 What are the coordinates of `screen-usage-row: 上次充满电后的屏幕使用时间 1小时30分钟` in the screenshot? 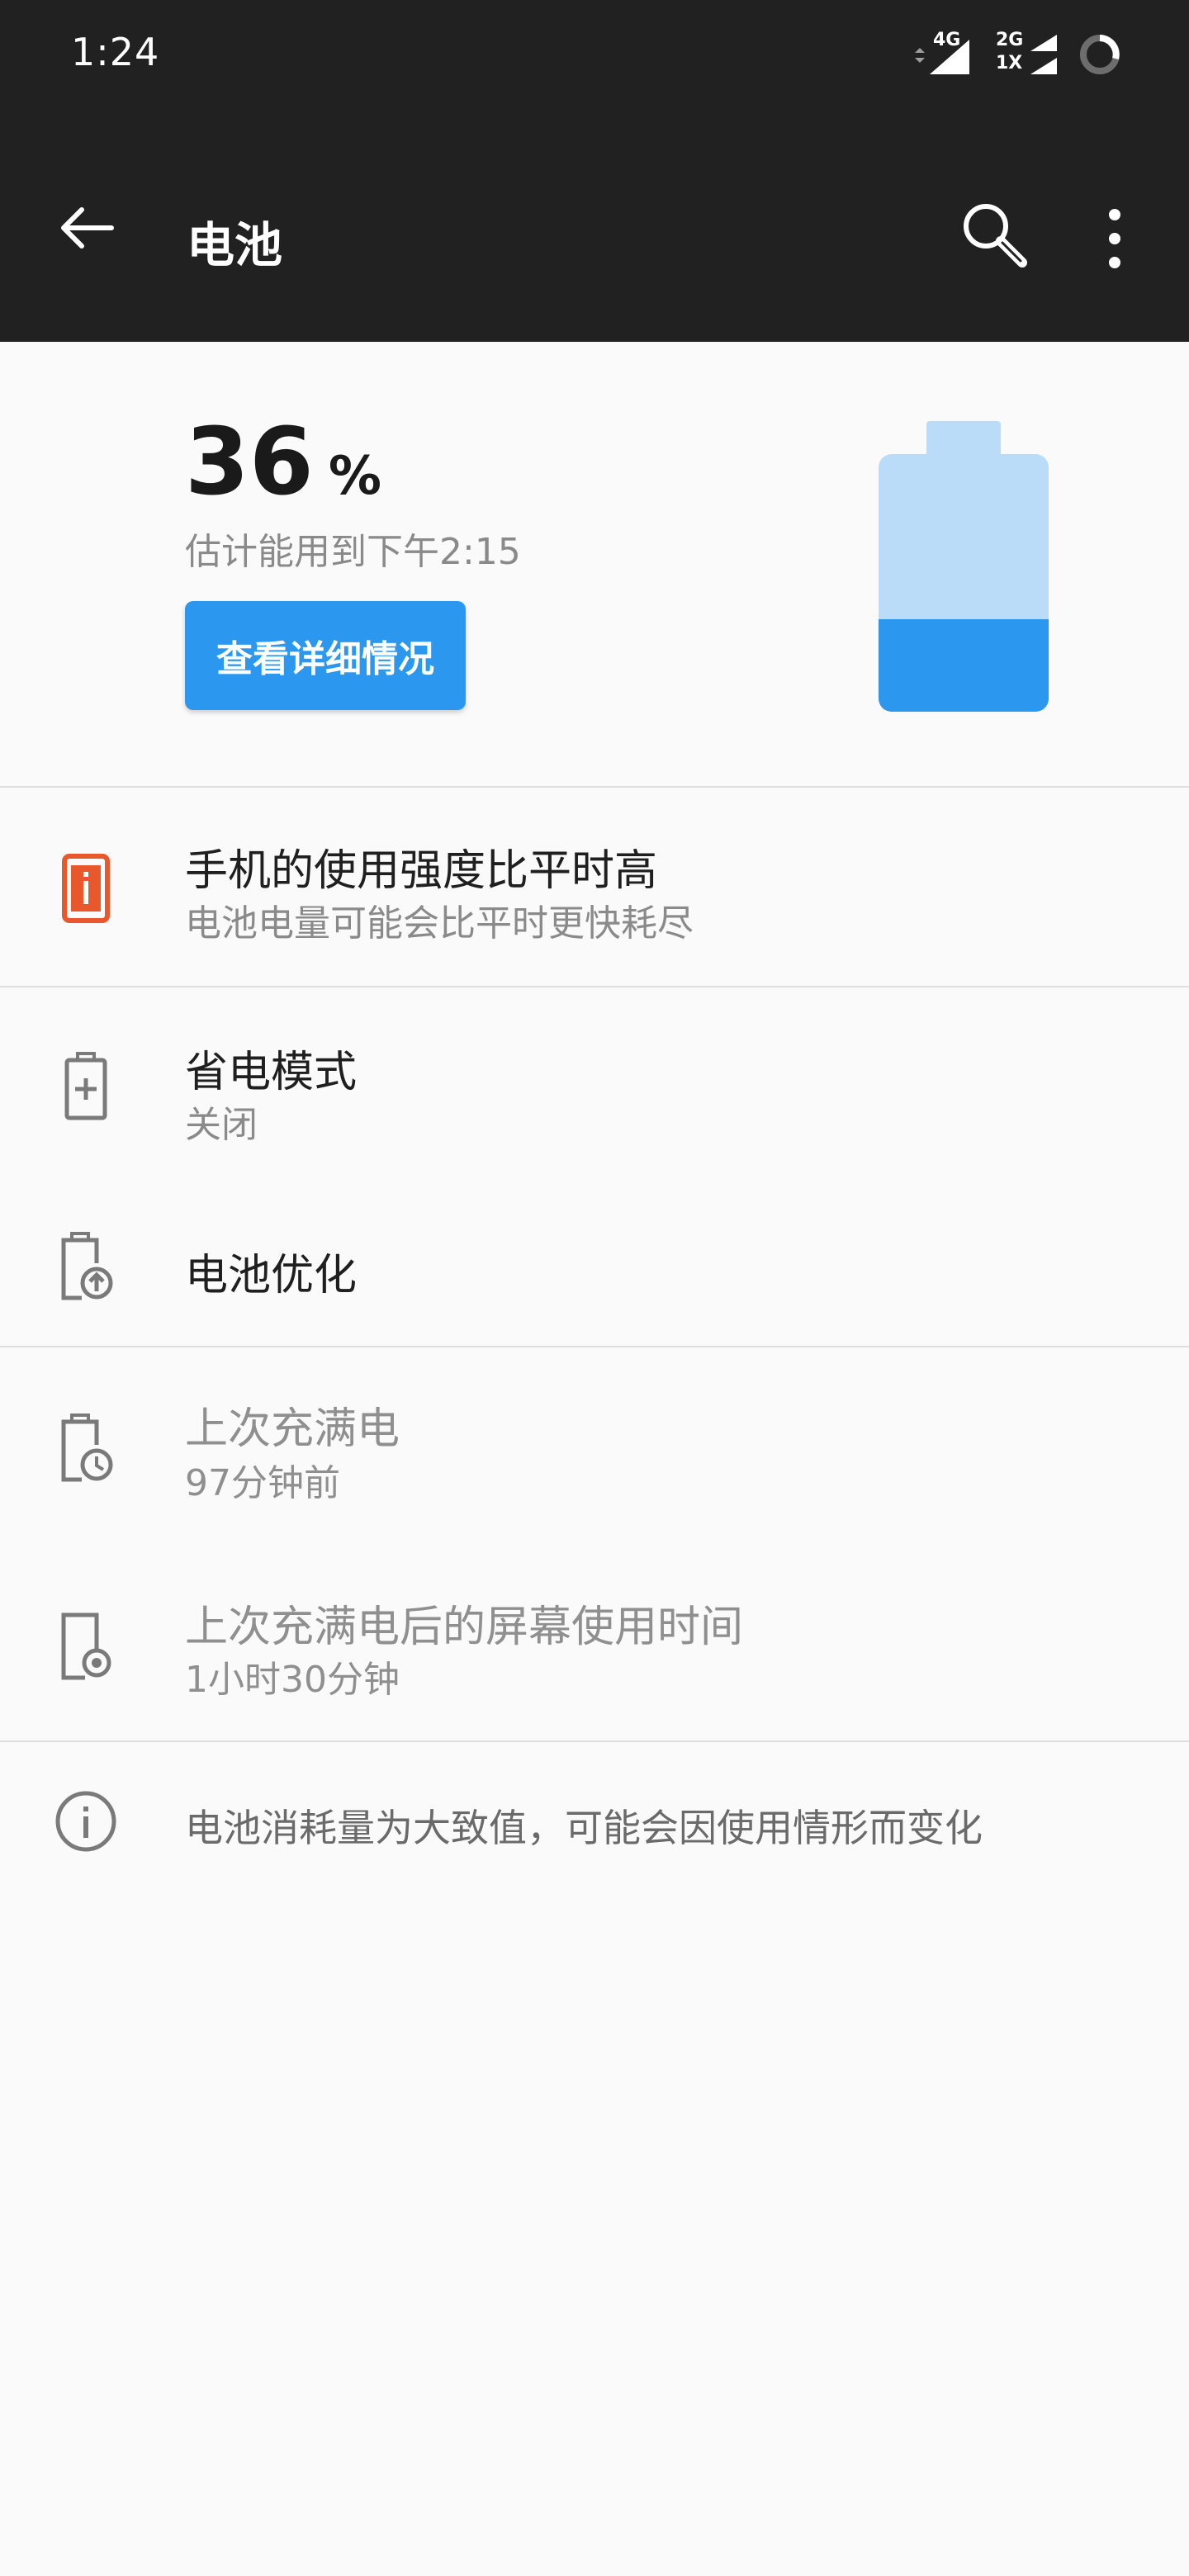 It's located at (594, 1643).